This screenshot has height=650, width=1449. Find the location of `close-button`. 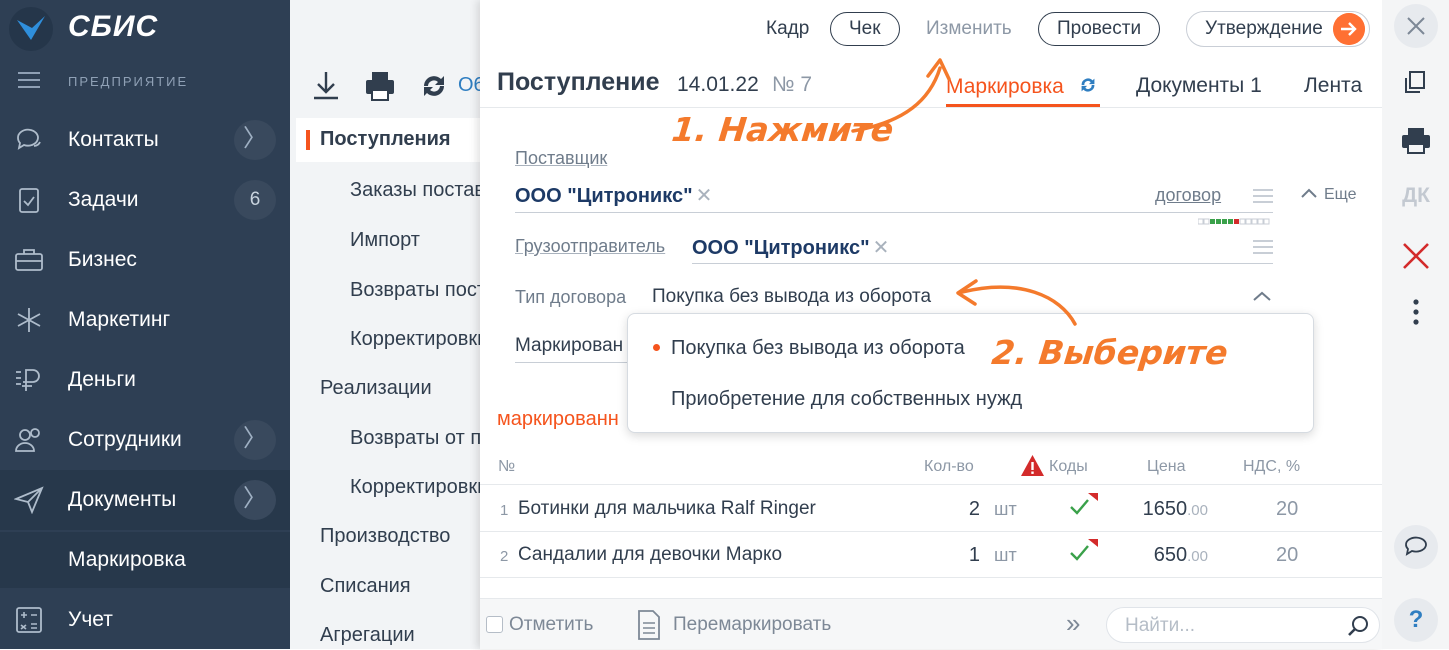

close-button is located at coordinates (1416, 26).